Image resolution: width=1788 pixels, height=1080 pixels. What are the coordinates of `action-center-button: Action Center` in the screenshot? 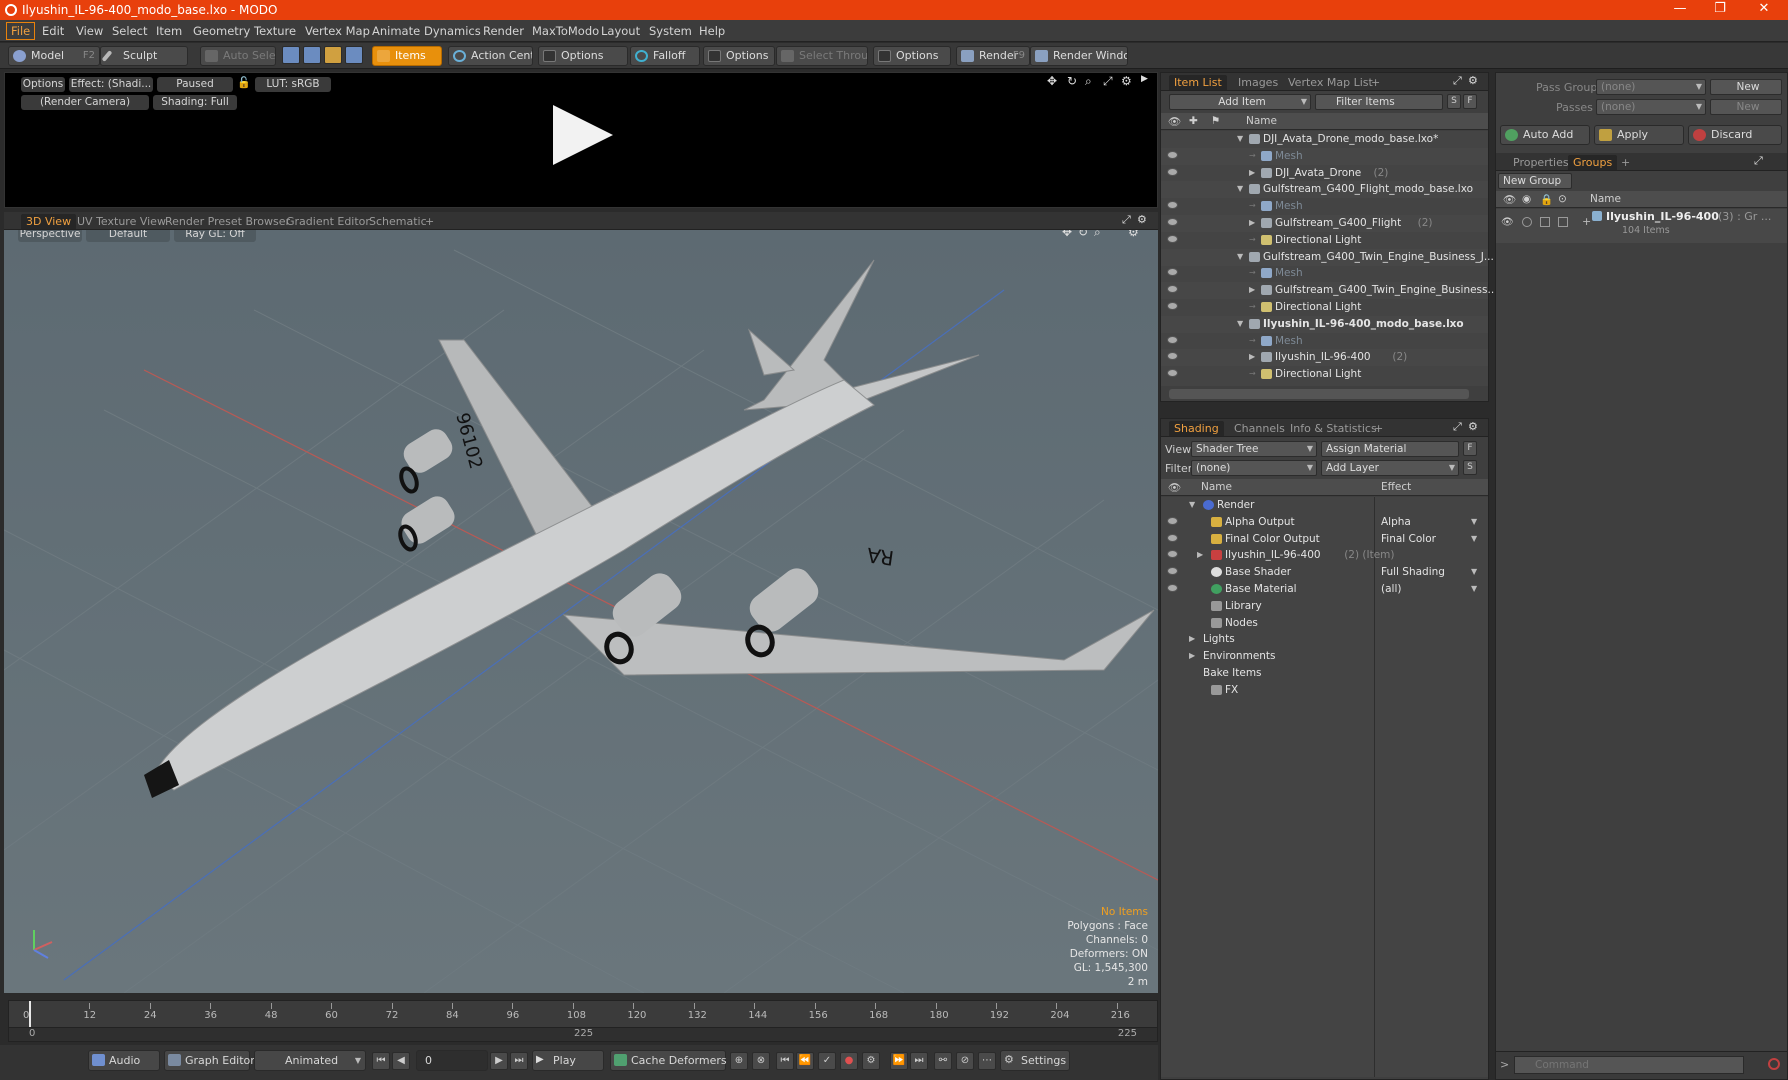 It's located at (490, 56).